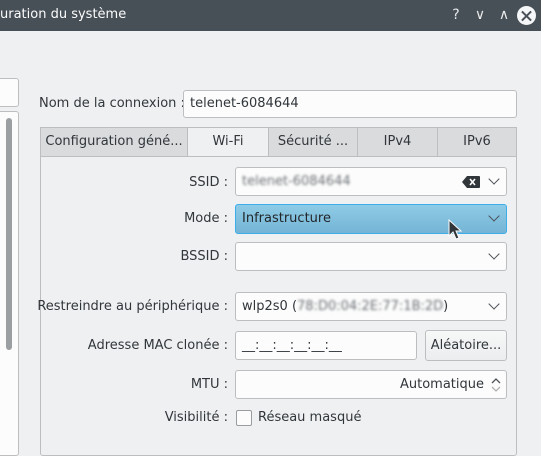  What do you see at coordinates (455, 229) in the screenshot?
I see `mouse-pointer-icon` at bounding box center [455, 229].